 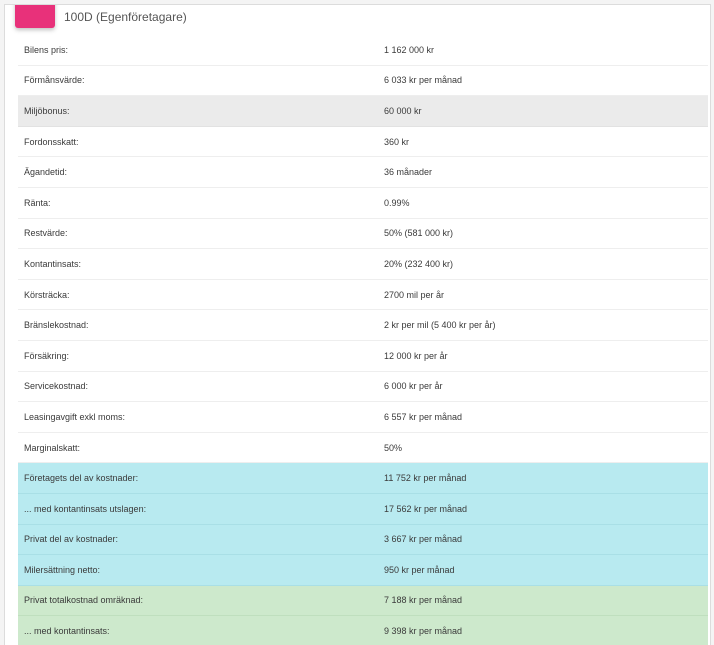 What do you see at coordinates (84, 600) in the screenshot?
I see `row-label: Privat totalkostnad omräknad:` at bounding box center [84, 600].